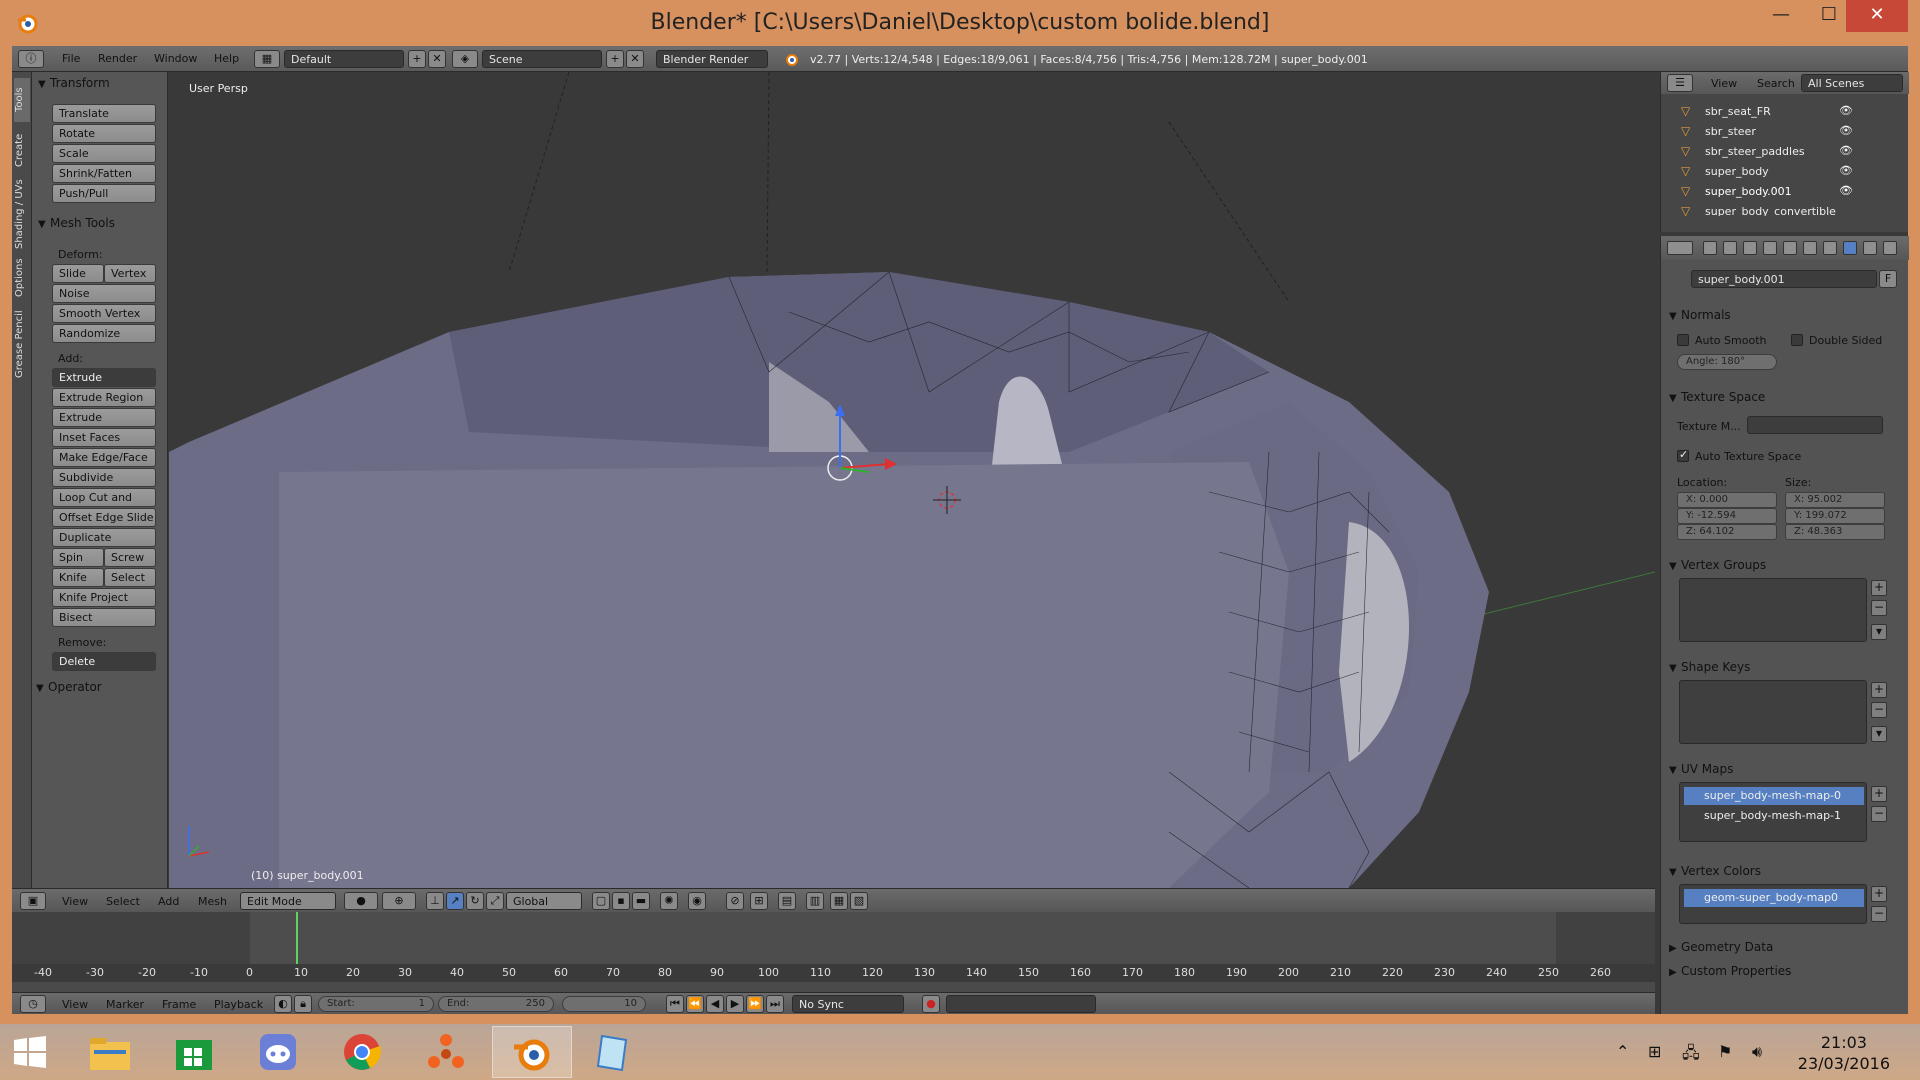 Image resolution: width=1920 pixels, height=1080 pixels. I want to click on sync-select: No Sync, so click(848, 1004).